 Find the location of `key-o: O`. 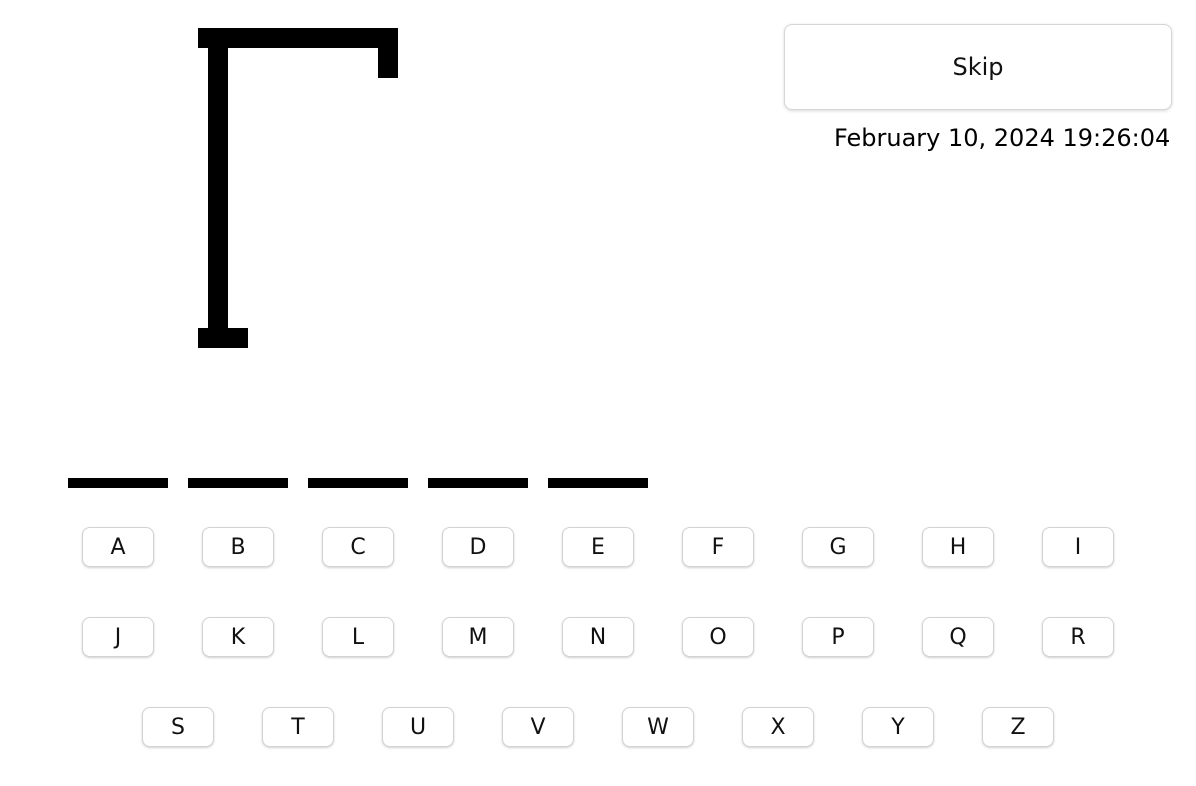

key-o: O is located at coordinates (718, 637).